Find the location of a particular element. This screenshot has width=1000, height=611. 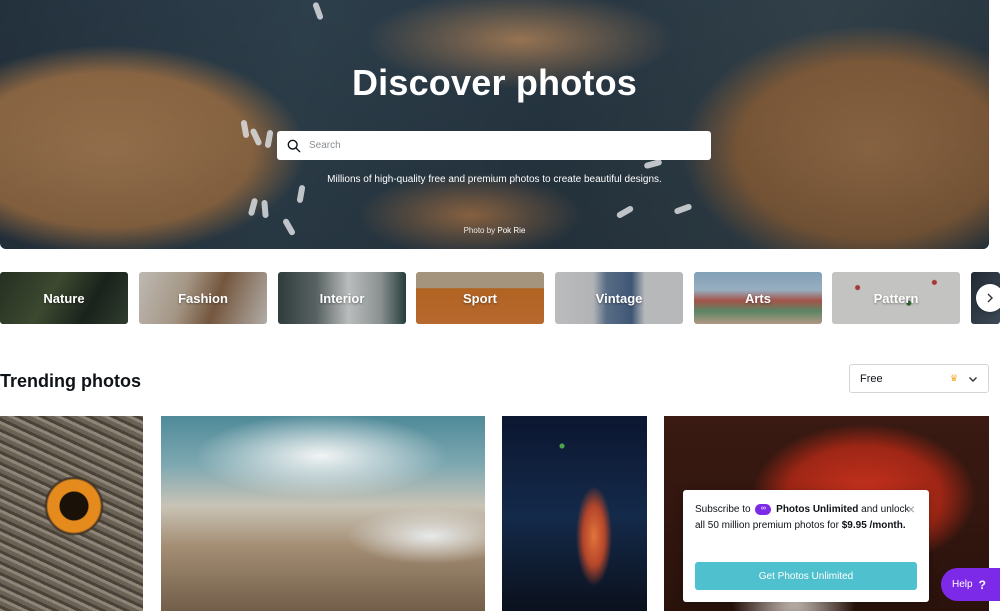

category-label: Interior is located at coordinates (342, 298).